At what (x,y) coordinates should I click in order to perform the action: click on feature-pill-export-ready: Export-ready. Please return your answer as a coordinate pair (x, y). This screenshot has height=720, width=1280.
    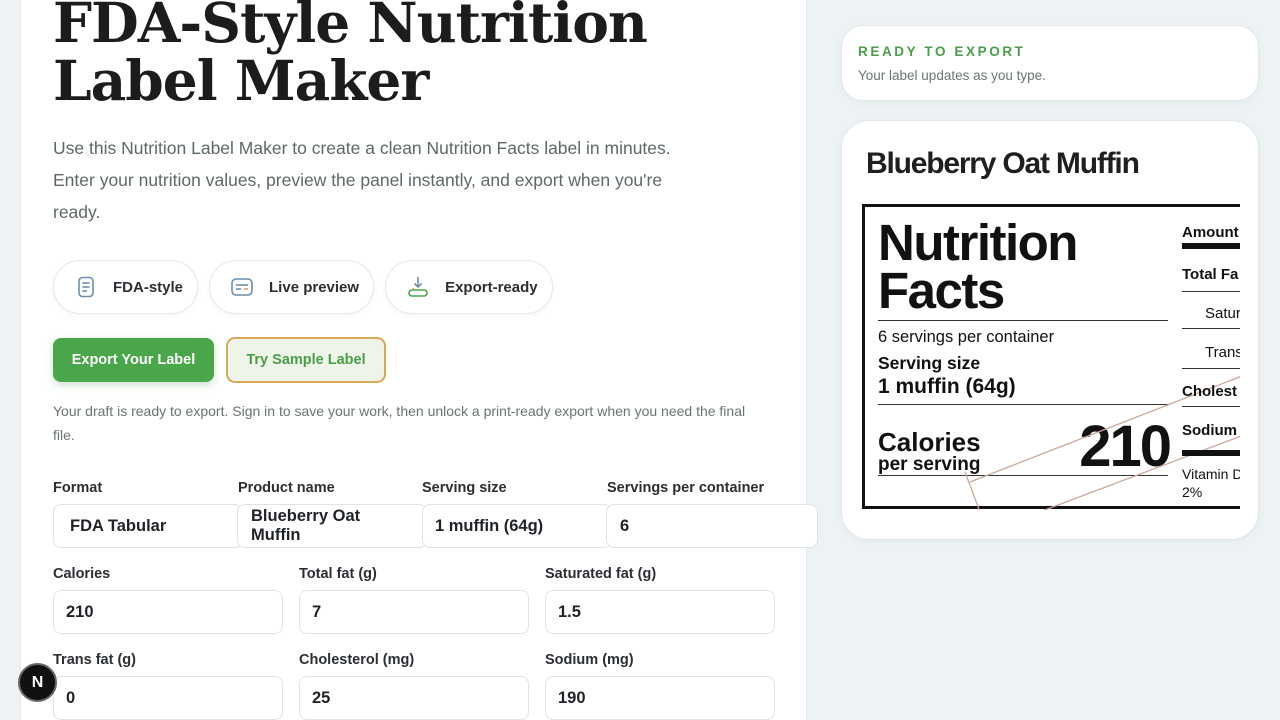
    Looking at the image, I should click on (469, 287).